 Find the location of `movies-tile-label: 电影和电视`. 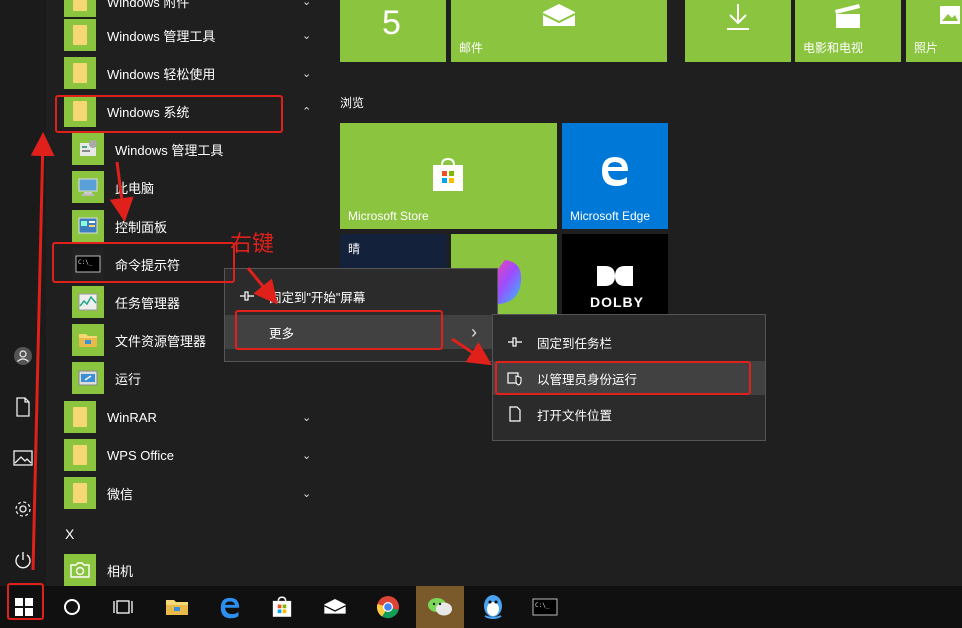

movies-tile-label: 电影和电视 is located at coordinates (833, 48).